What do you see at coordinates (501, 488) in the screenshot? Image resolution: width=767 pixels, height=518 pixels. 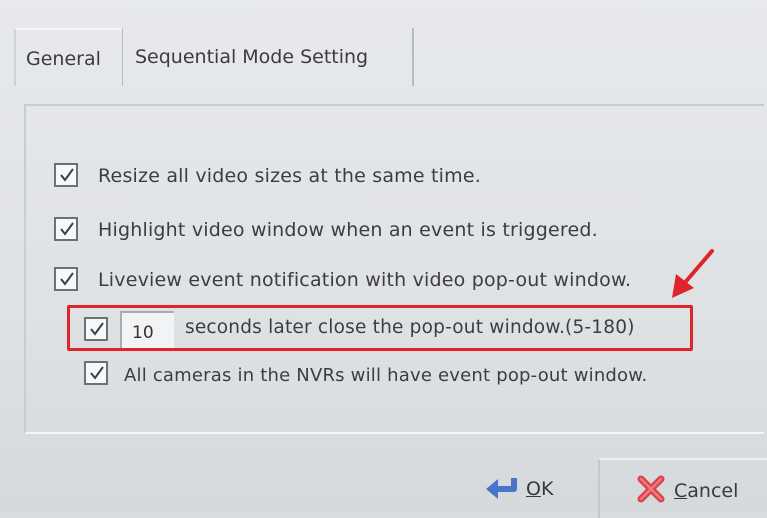 I see `enter-arrow-icon` at bounding box center [501, 488].